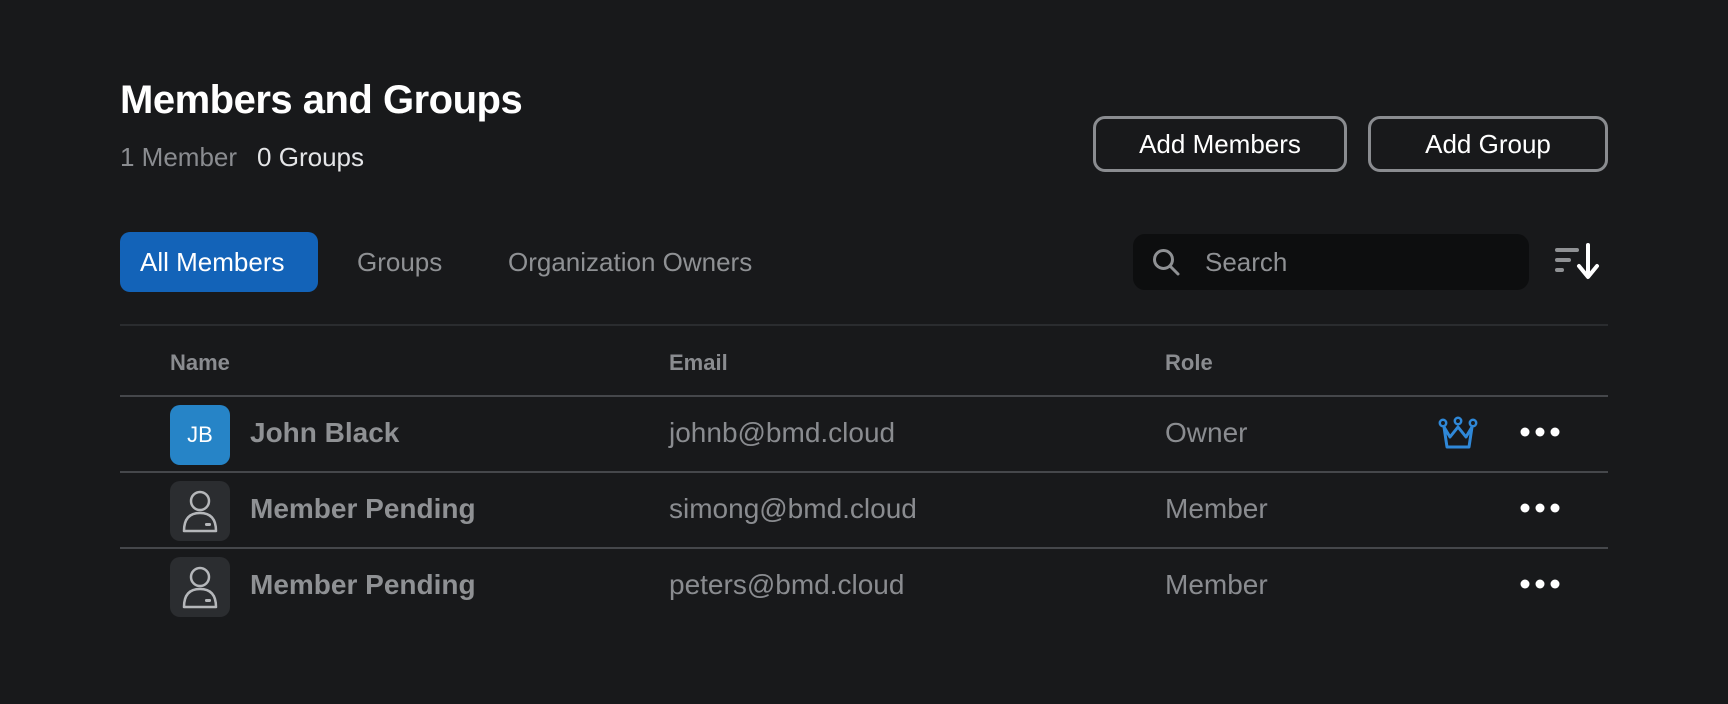  I want to click on tab-all-members: All Members, so click(219, 262).